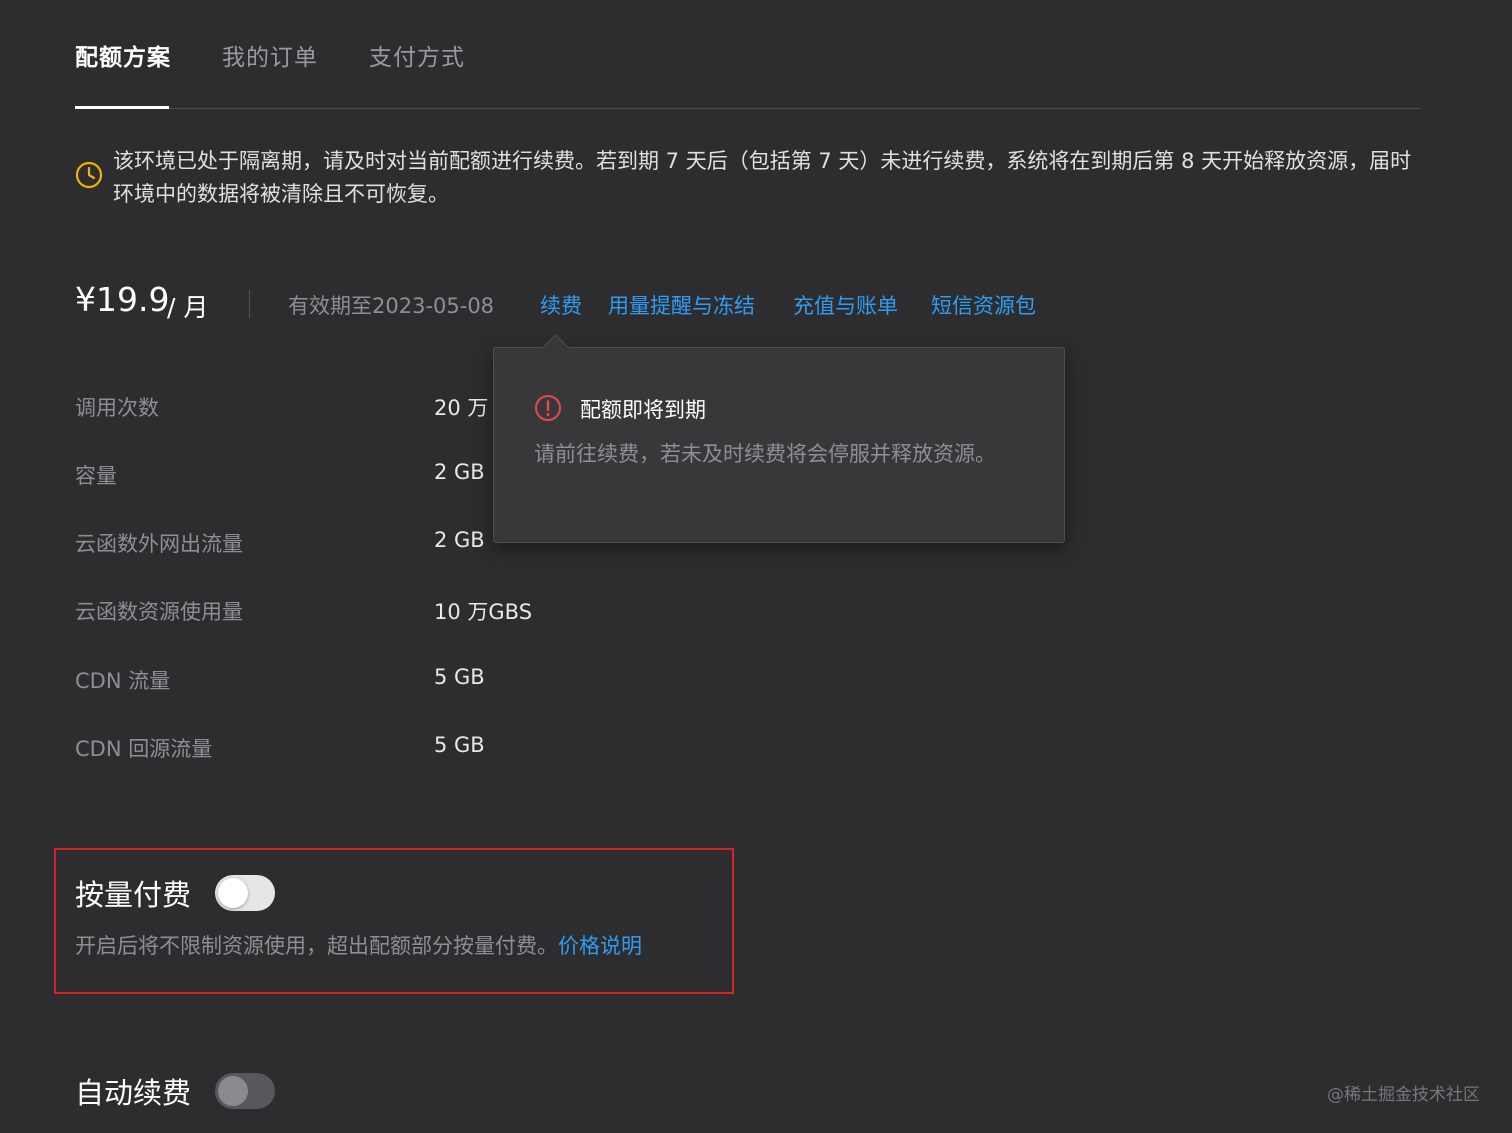 Image resolution: width=1512 pixels, height=1133 pixels. Describe the element at coordinates (555, 347) in the screenshot. I see `popover-arrow` at that location.